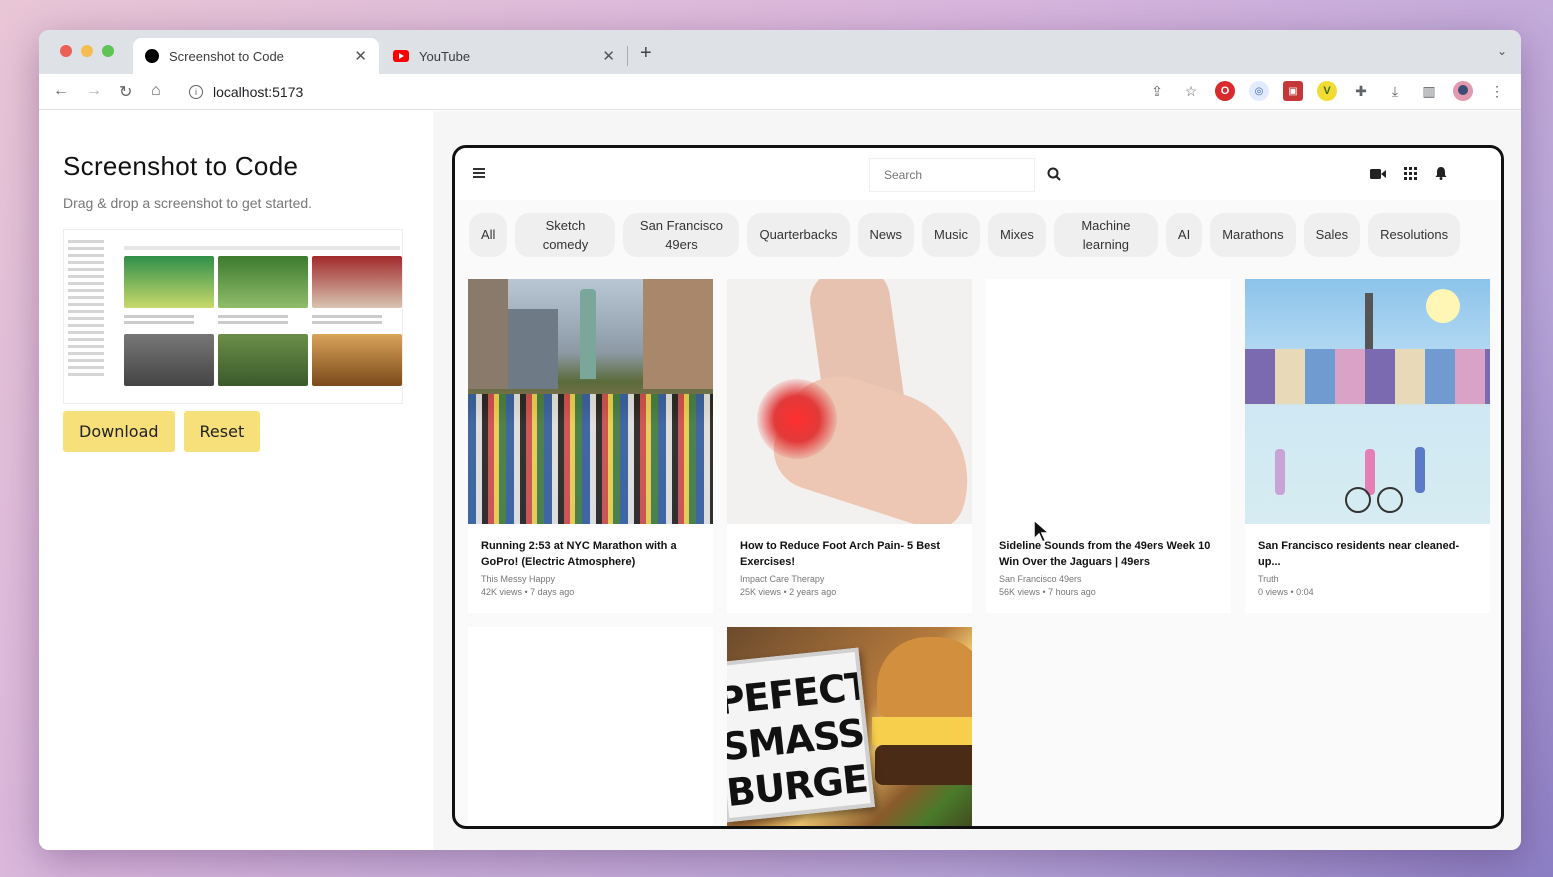 The width and height of the screenshot is (1553, 877). What do you see at coordinates (1054, 174) in the screenshot?
I see `search-icon` at bounding box center [1054, 174].